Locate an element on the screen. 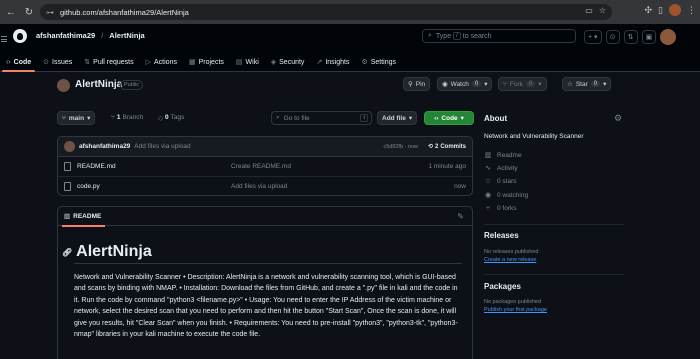 The image size is (700, 359). file-time: 1 minute ago is located at coordinates (447, 166).